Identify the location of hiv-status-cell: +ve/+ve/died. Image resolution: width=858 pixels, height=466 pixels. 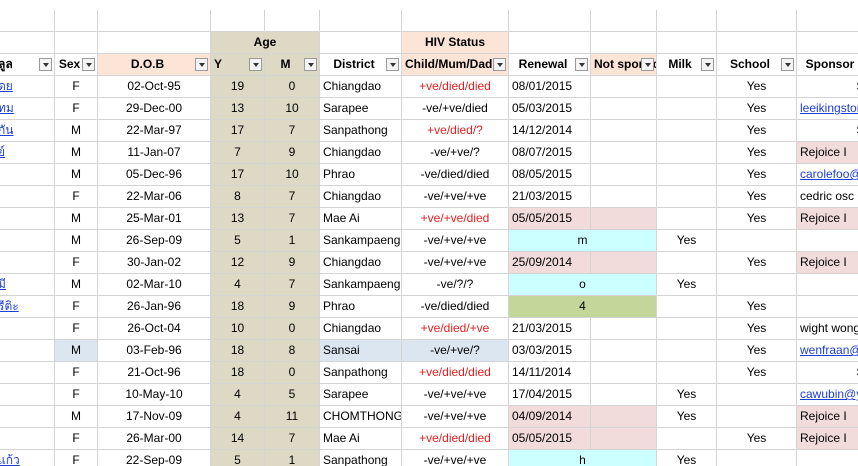
(455, 219).